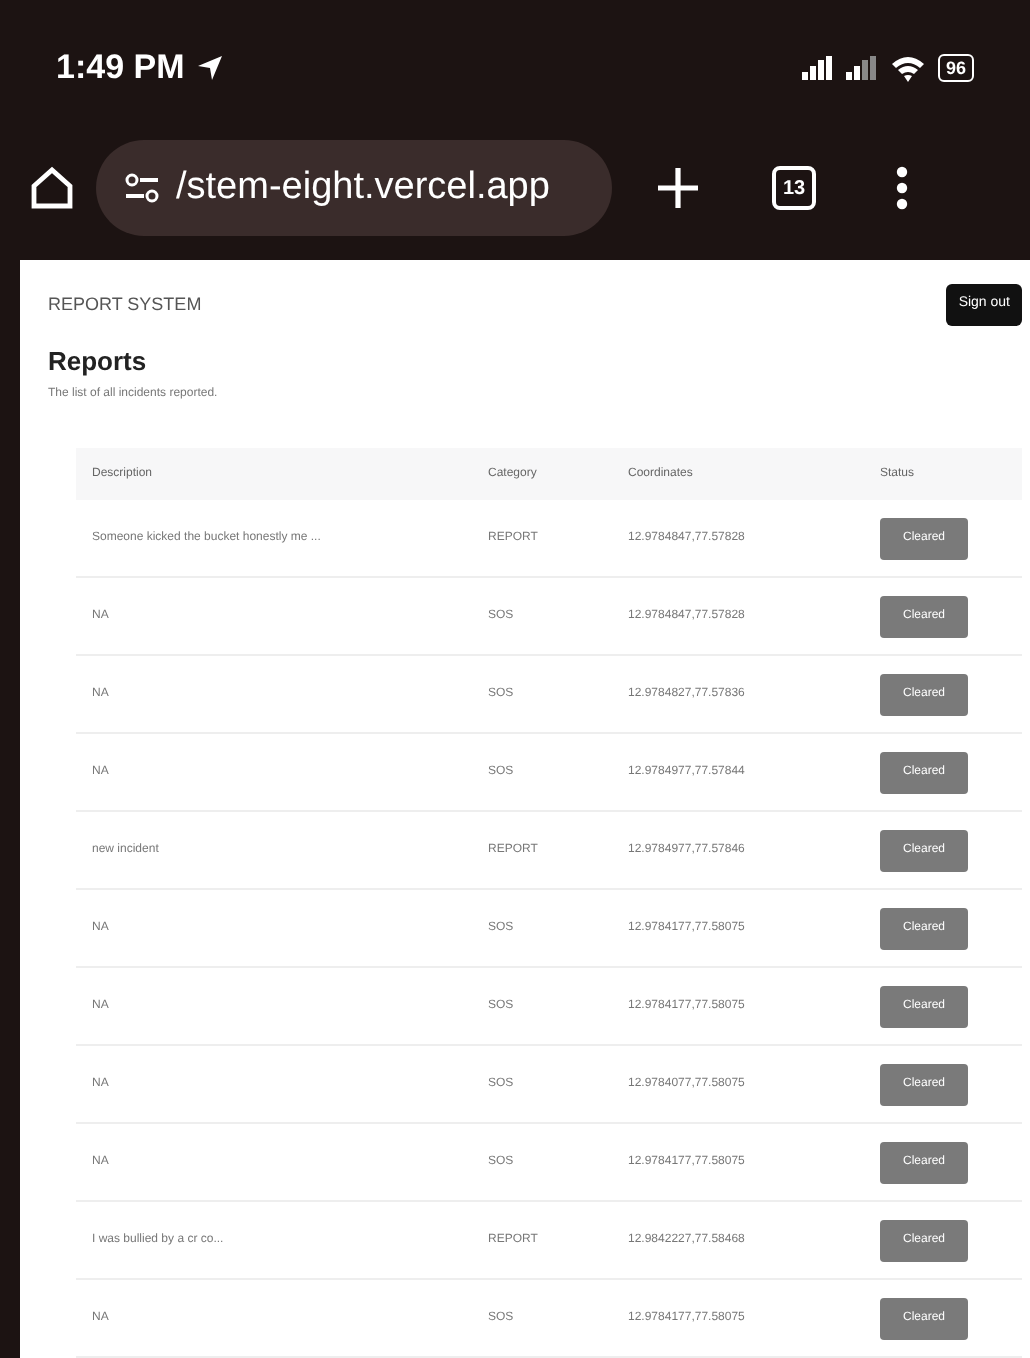 The image size is (1030, 1358). What do you see at coordinates (125, 304) in the screenshot?
I see `brand-title: REPORT SYSTEM` at bounding box center [125, 304].